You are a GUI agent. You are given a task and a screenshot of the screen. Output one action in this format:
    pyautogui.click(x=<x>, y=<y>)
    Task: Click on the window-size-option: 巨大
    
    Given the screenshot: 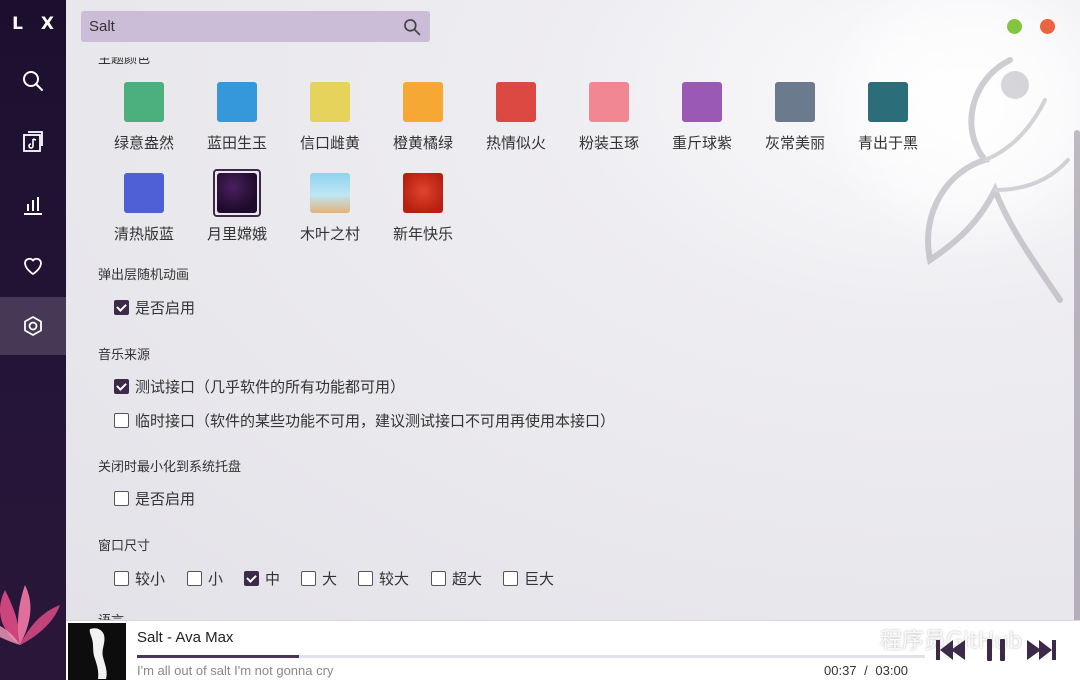 What is the action you would take?
    pyautogui.click(x=528, y=578)
    